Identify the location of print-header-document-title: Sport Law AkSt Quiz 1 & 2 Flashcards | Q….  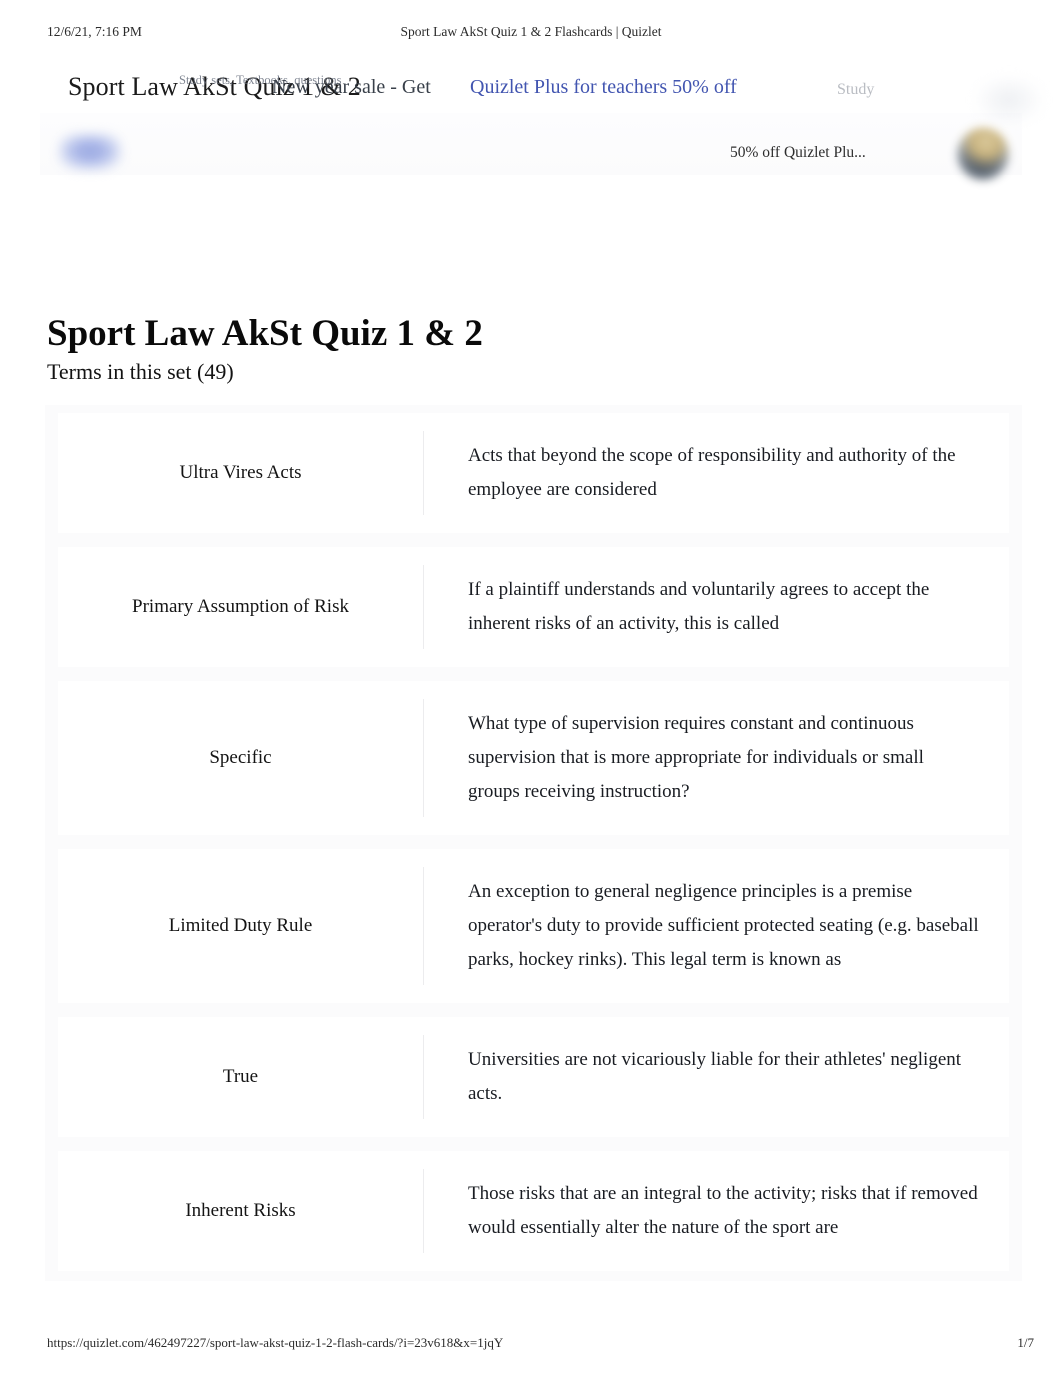
(531, 31).